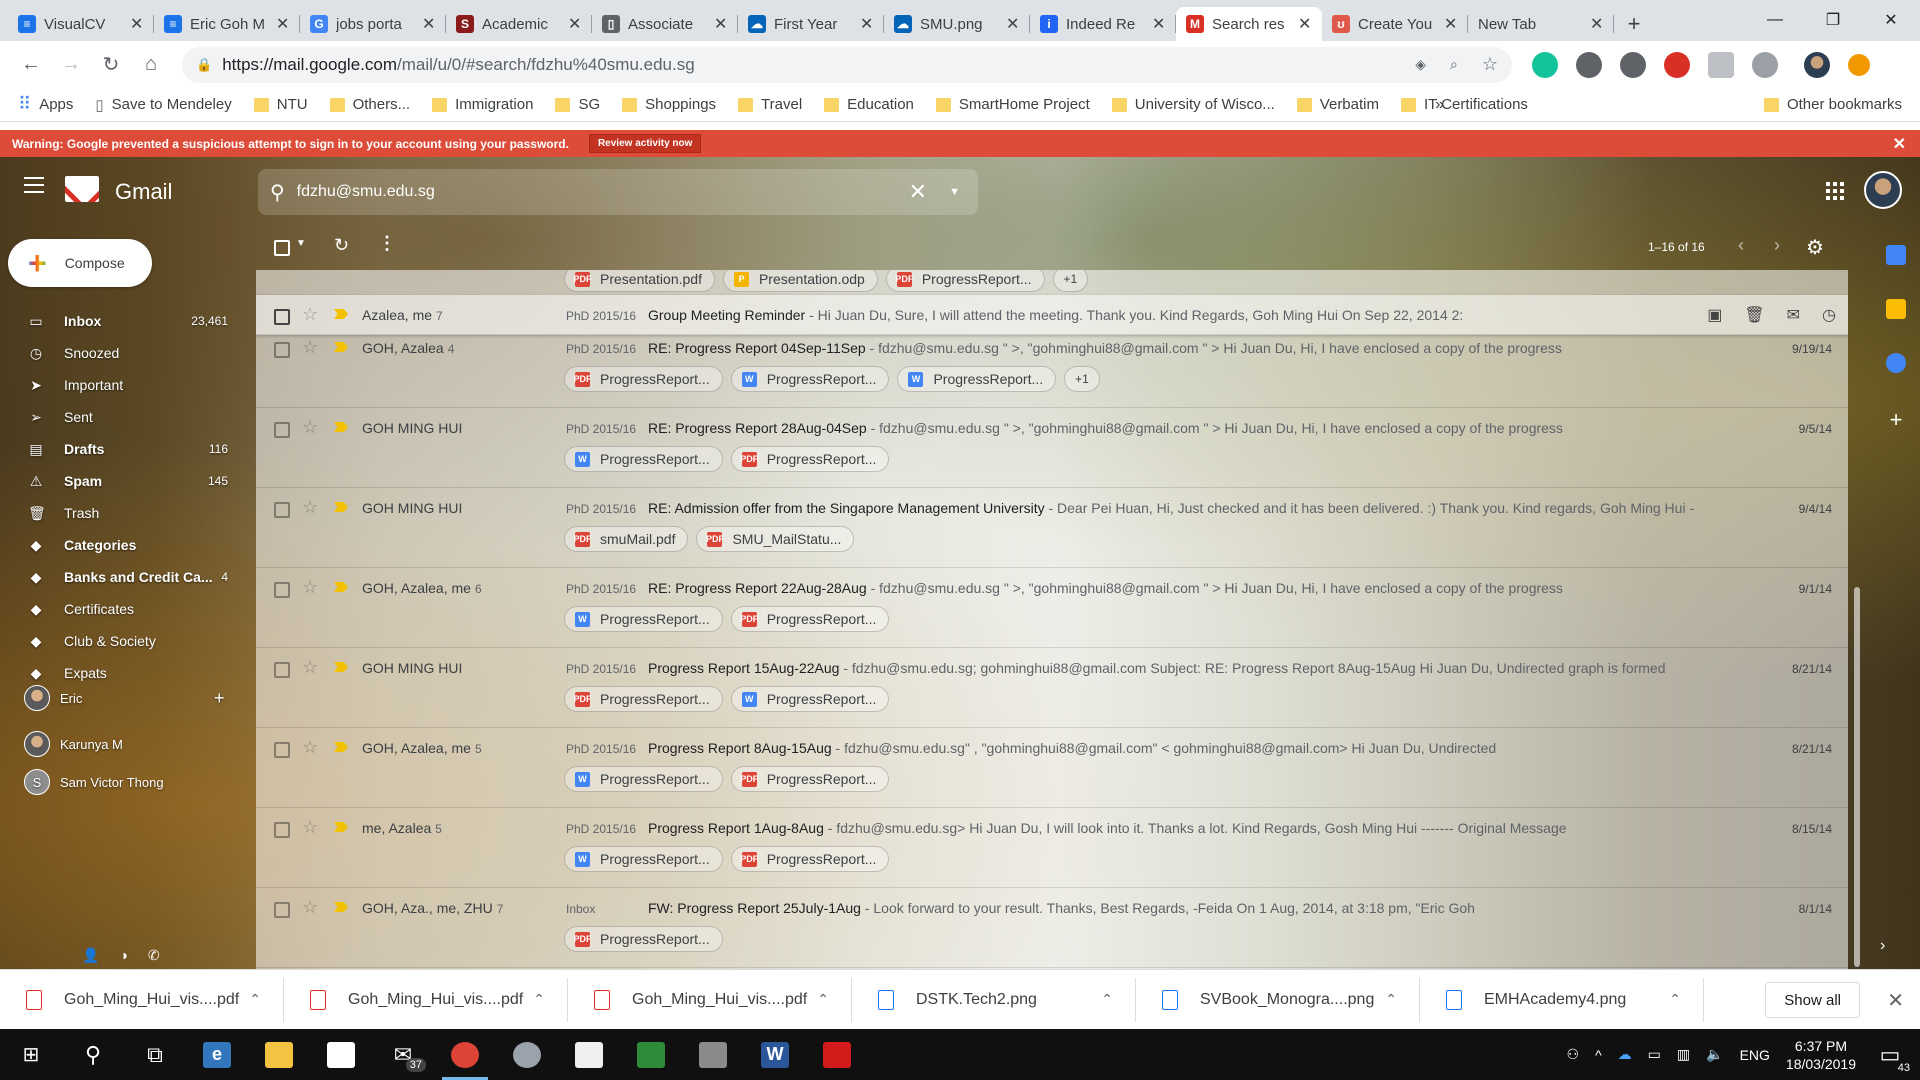  Describe the element at coordinates (1883, 190) in the screenshot. I see `account-avatar` at that location.